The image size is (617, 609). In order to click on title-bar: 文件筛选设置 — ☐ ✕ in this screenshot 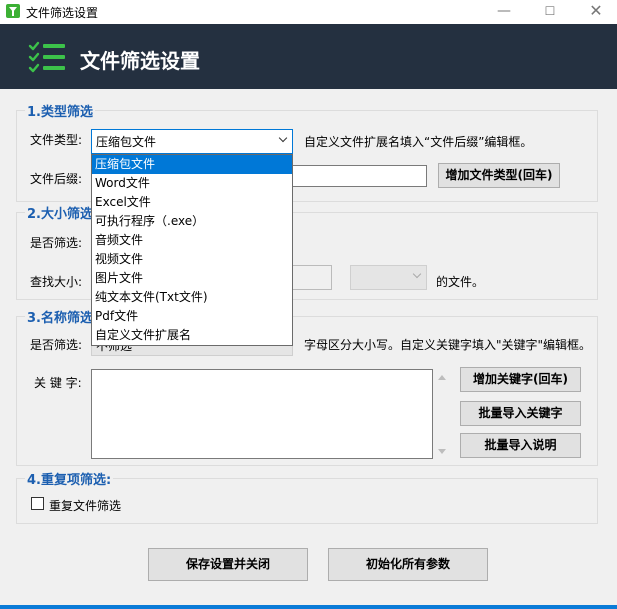, I will do `click(308, 12)`.